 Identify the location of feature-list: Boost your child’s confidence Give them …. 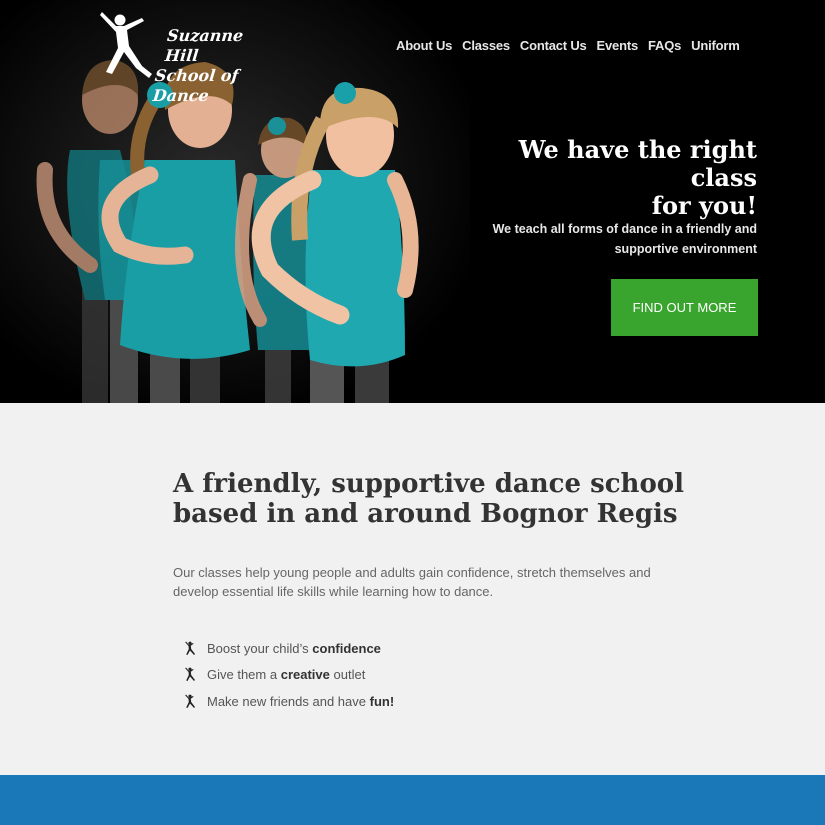
(289, 675).